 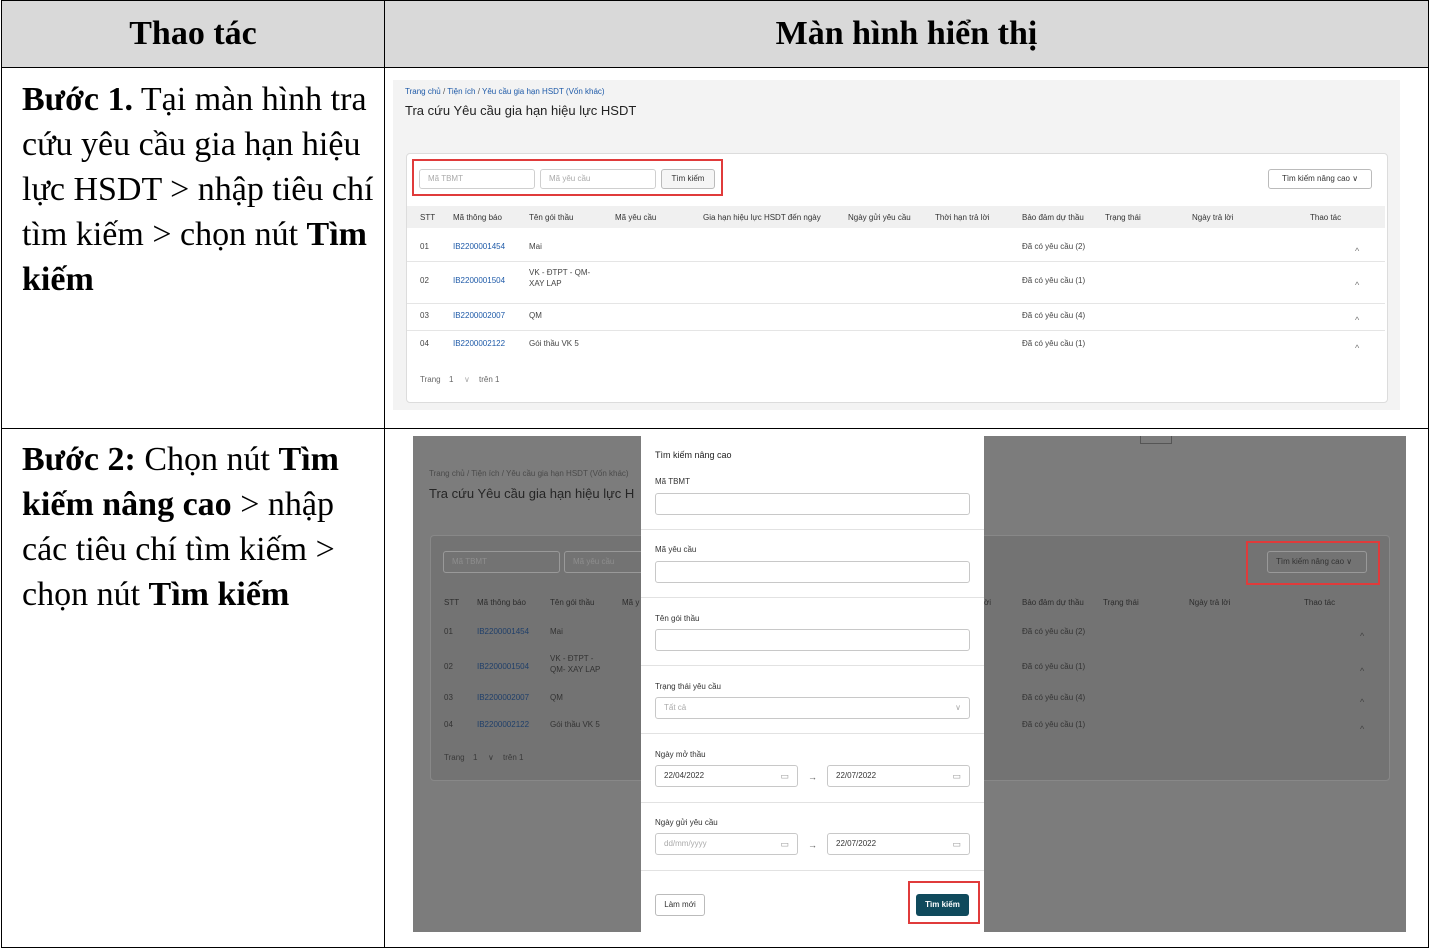 What do you see at coordinates (1054, 280) in the screenshot?
I see `bid-security-status: Đã có yêu cầu (1)` at bounding box center [1054, 280].